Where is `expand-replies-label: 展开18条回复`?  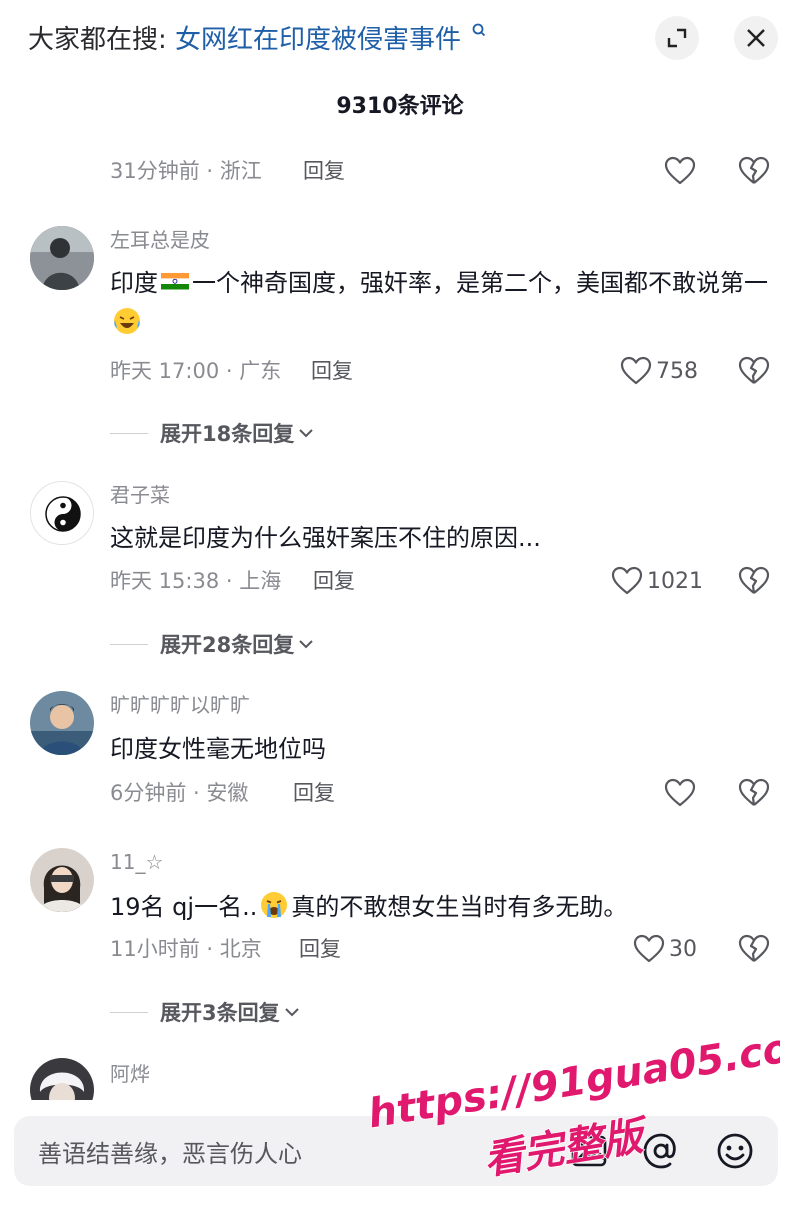 expand-replies-label: 展开18条回复 is located at coordinates (227, 434).